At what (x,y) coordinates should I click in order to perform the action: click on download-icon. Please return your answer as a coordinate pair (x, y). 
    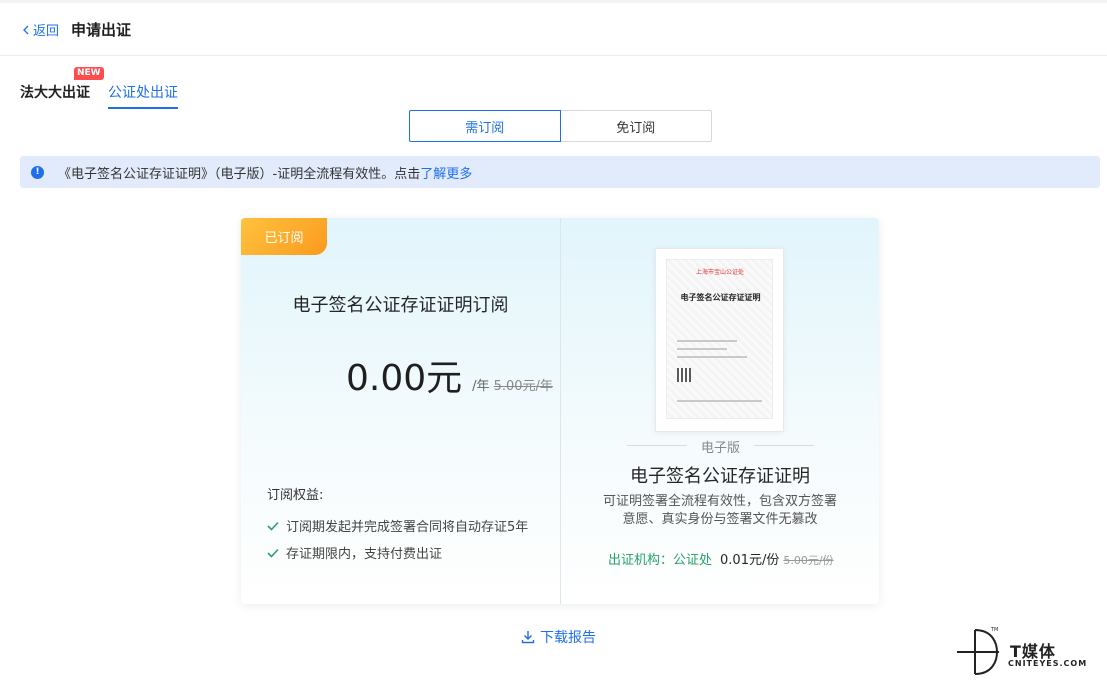
    Looking at the image, I should click on (528, 637).